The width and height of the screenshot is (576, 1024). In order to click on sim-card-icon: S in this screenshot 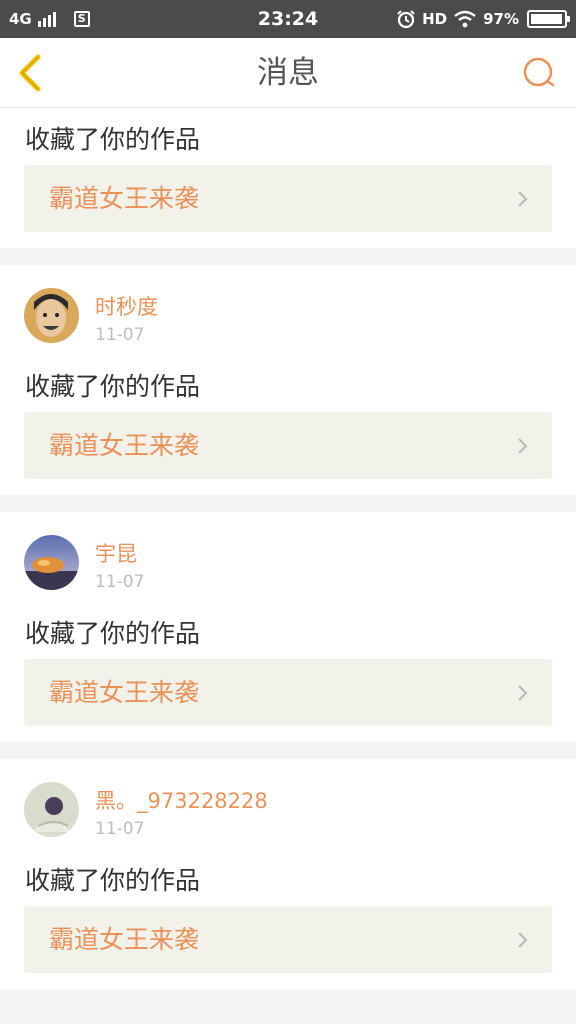, I will do `click(81, 19)`.